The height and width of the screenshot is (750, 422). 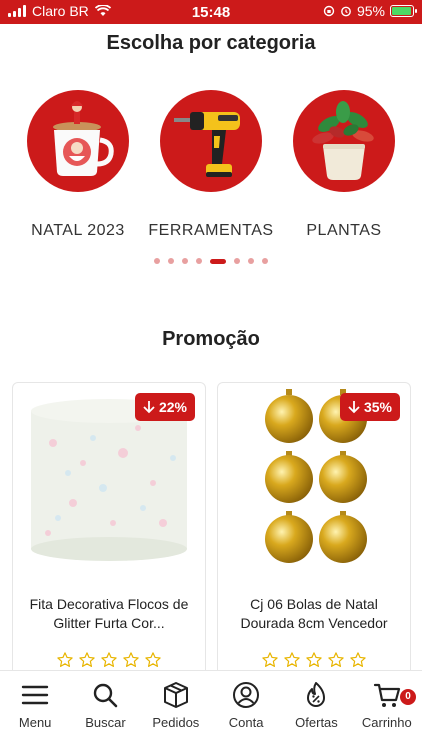 What do you see at coordinates (377, 407) in the screenshot?
I see `discount-value: 35%` at bounding box center [377, 407].